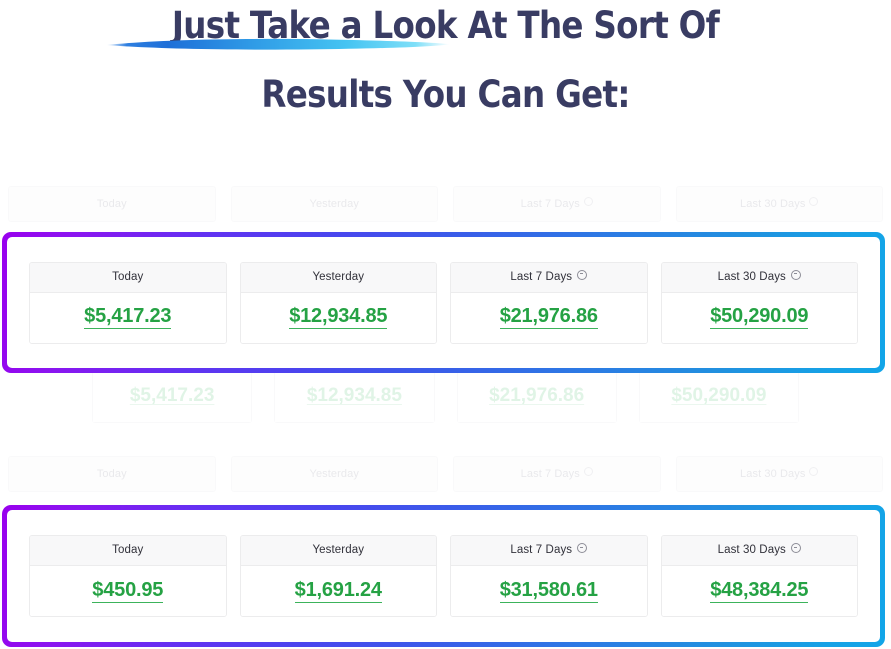 This screenshot has height=649, width=891. I want to click on stat-card-today: Today $450.95, so click(128, 576).